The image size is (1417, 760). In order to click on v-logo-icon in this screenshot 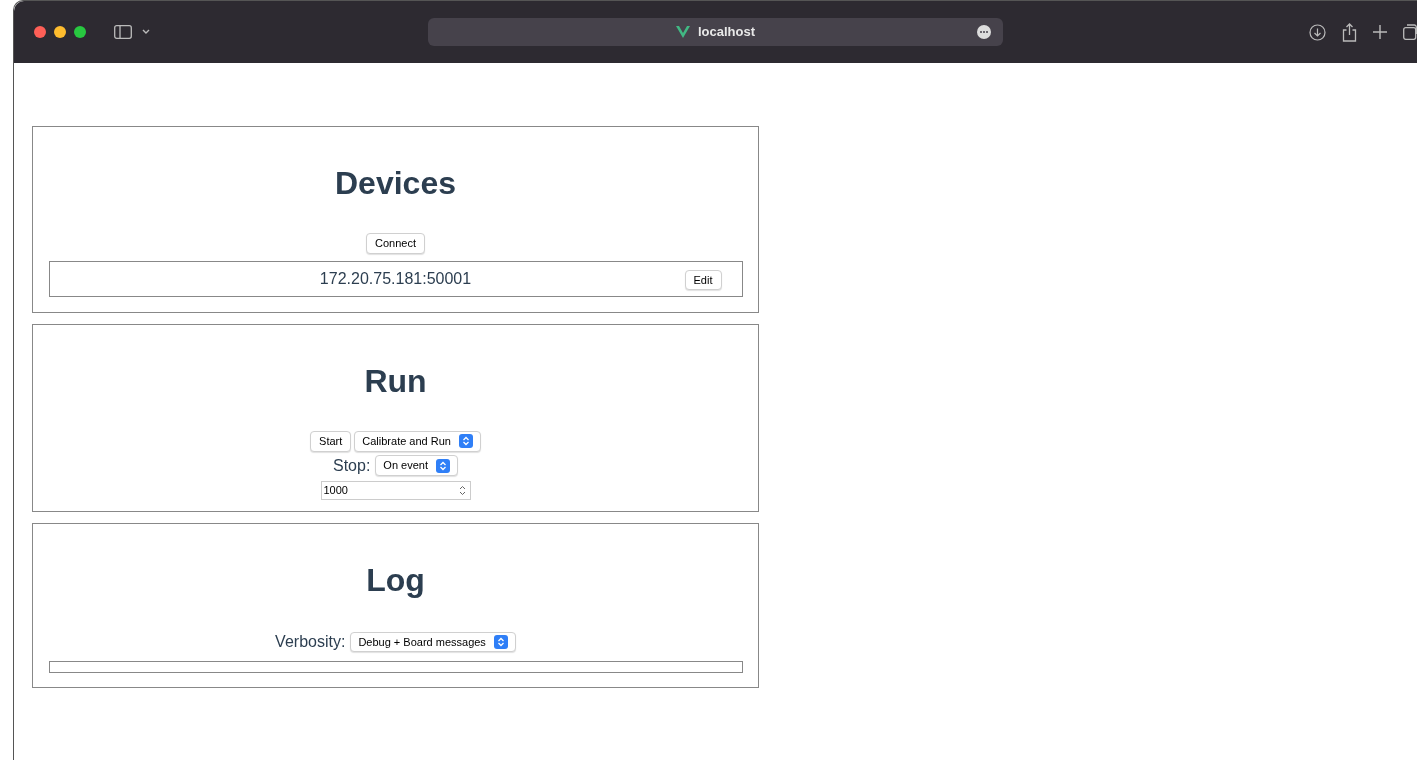, I will do `click(682, 32)`.